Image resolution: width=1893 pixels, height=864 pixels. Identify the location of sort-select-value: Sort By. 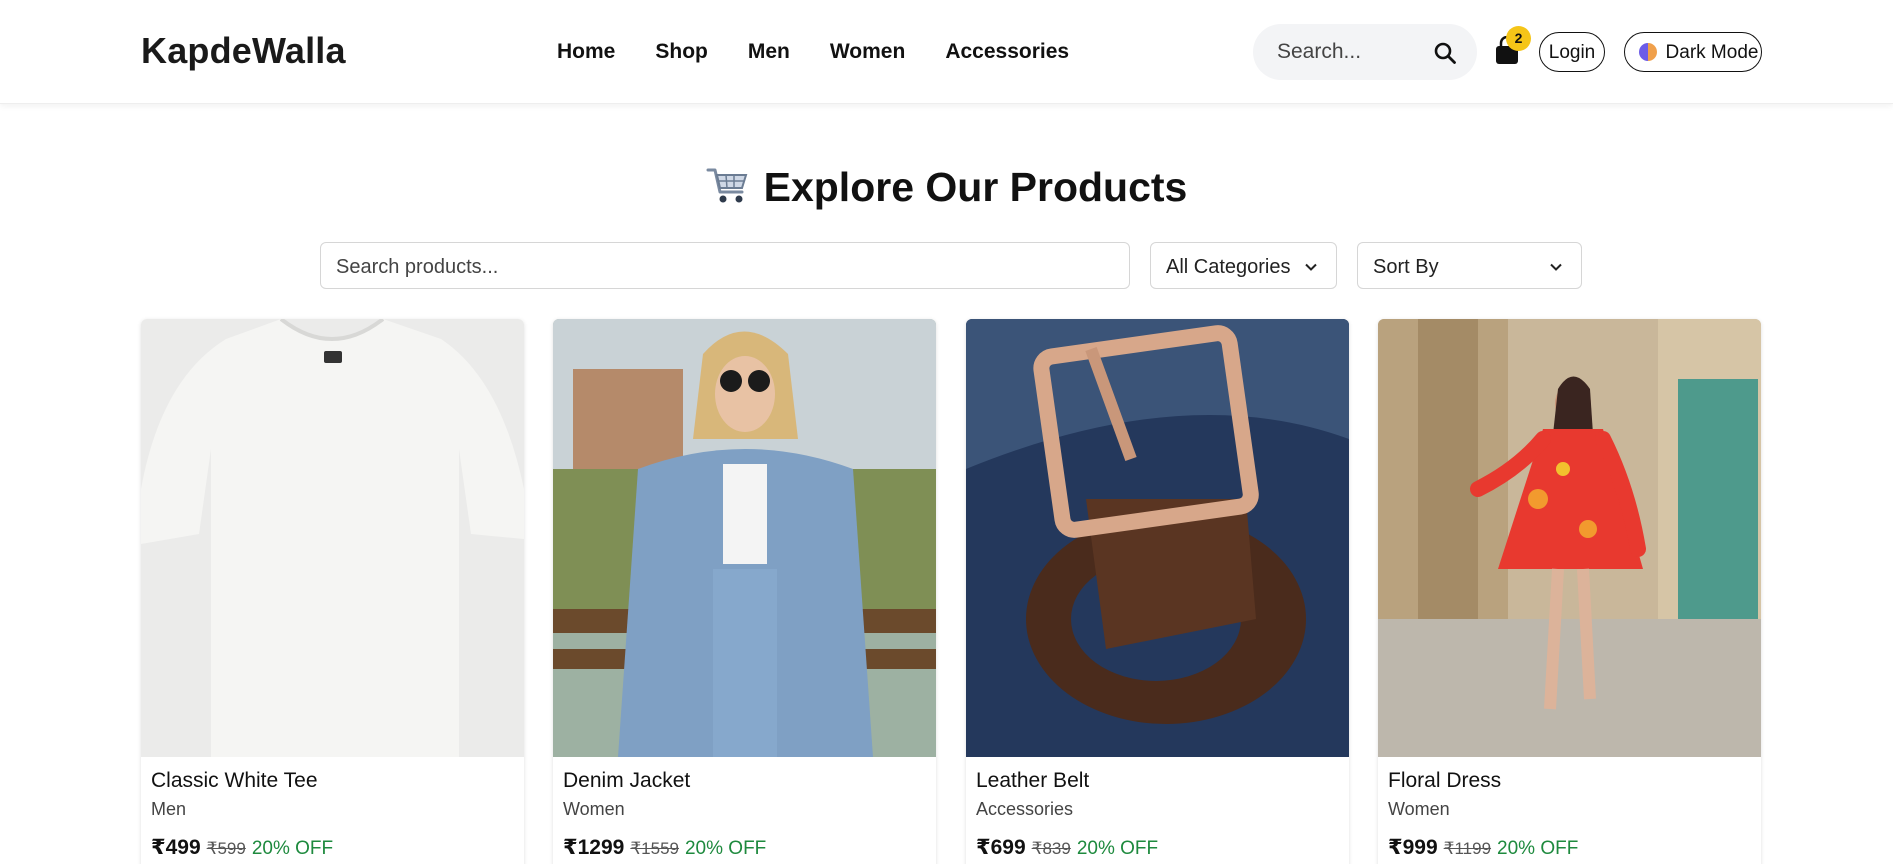
(1406, 267).